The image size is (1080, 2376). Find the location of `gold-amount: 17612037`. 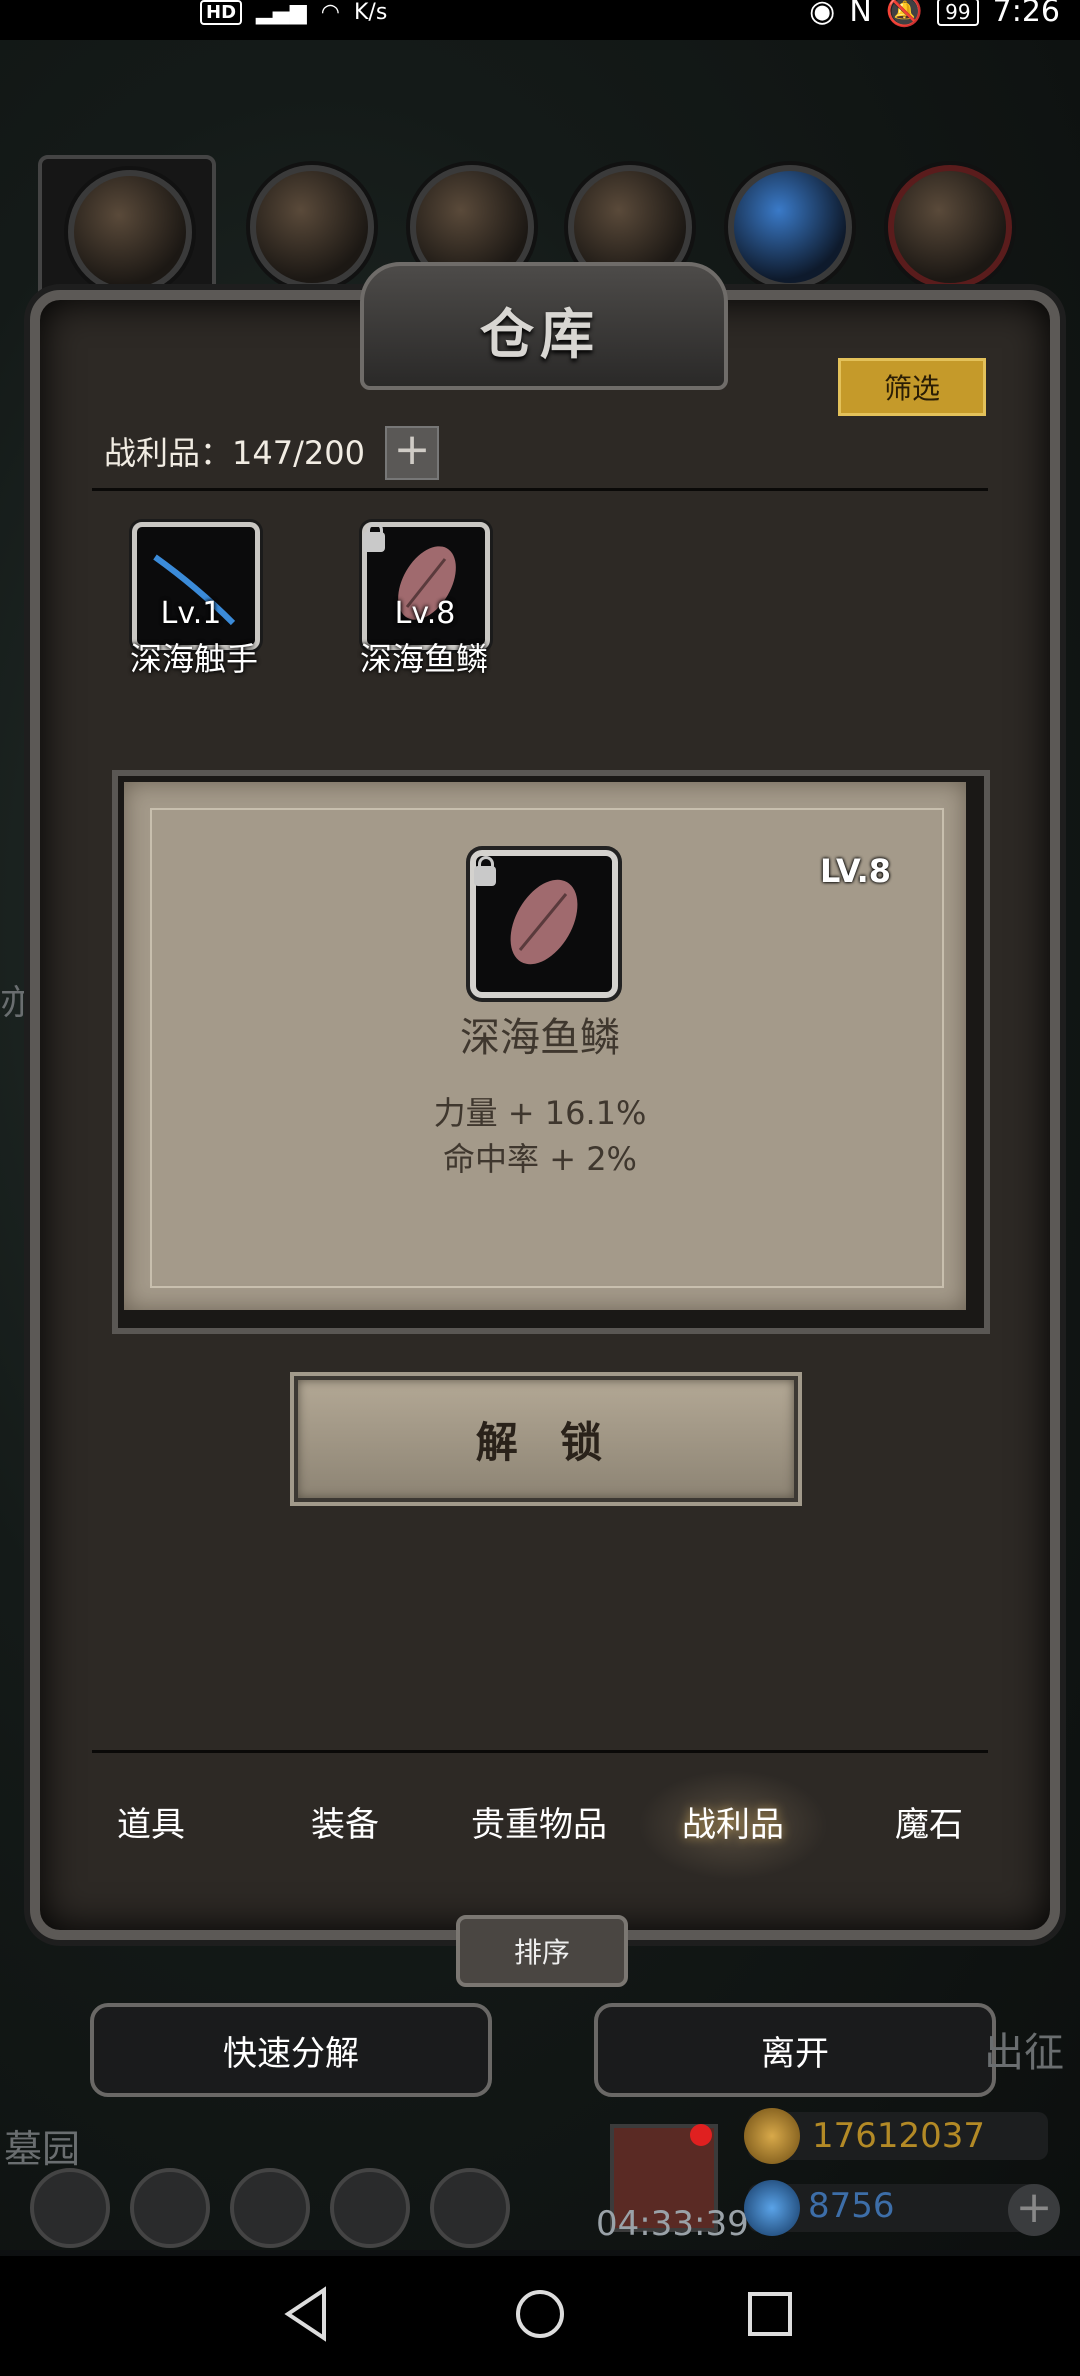

gold-amount: 17612037 is located at coordinates (899, 2136).